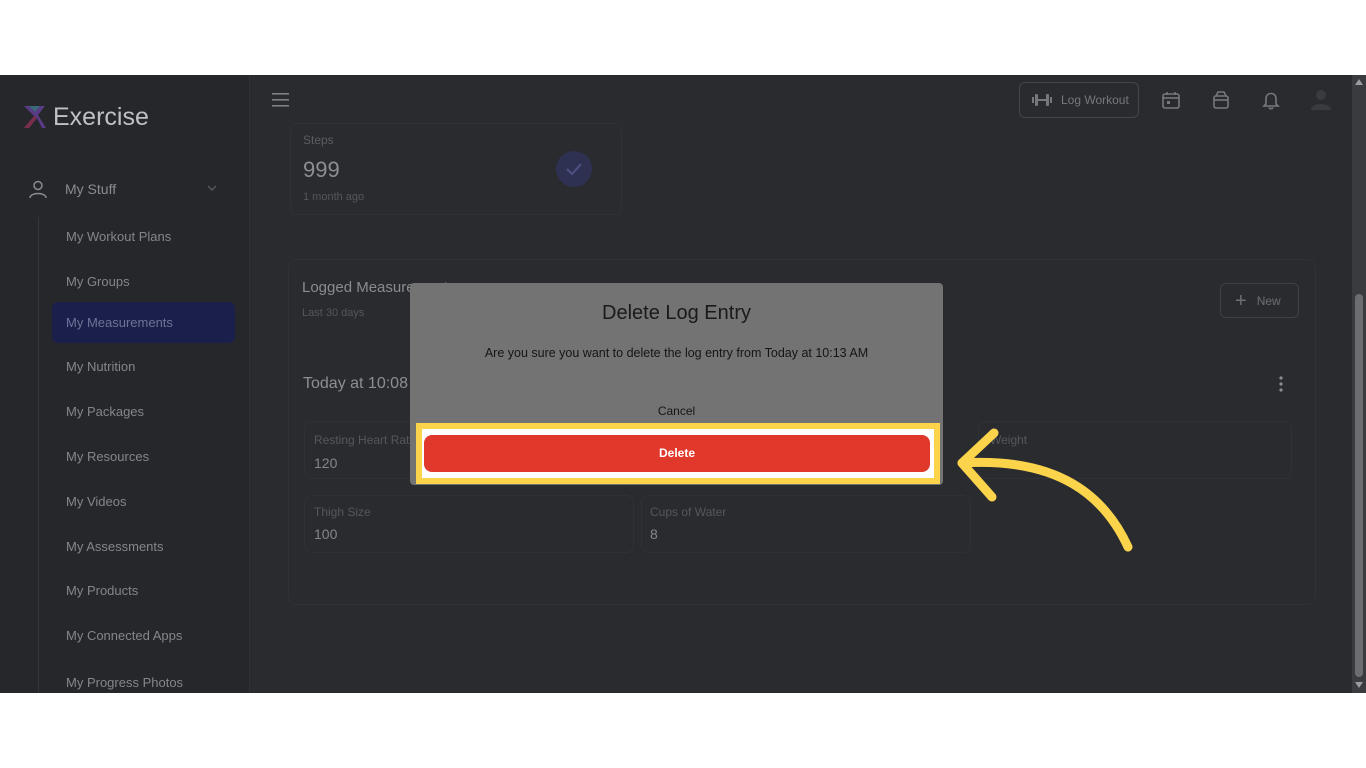  I want to click on plus-icon: +, so click(1241, 300).